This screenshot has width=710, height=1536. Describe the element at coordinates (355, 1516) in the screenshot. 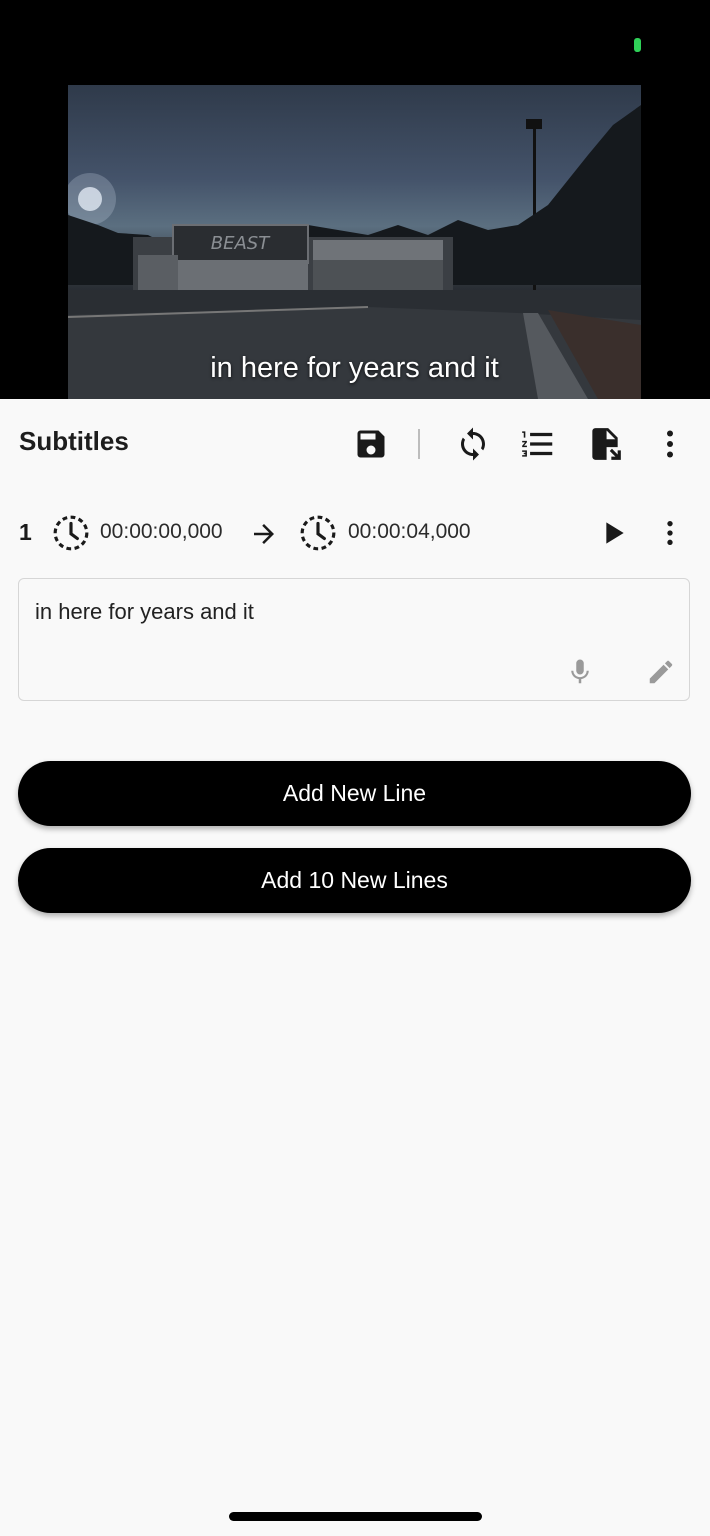

I see `home-indicator` at that location.